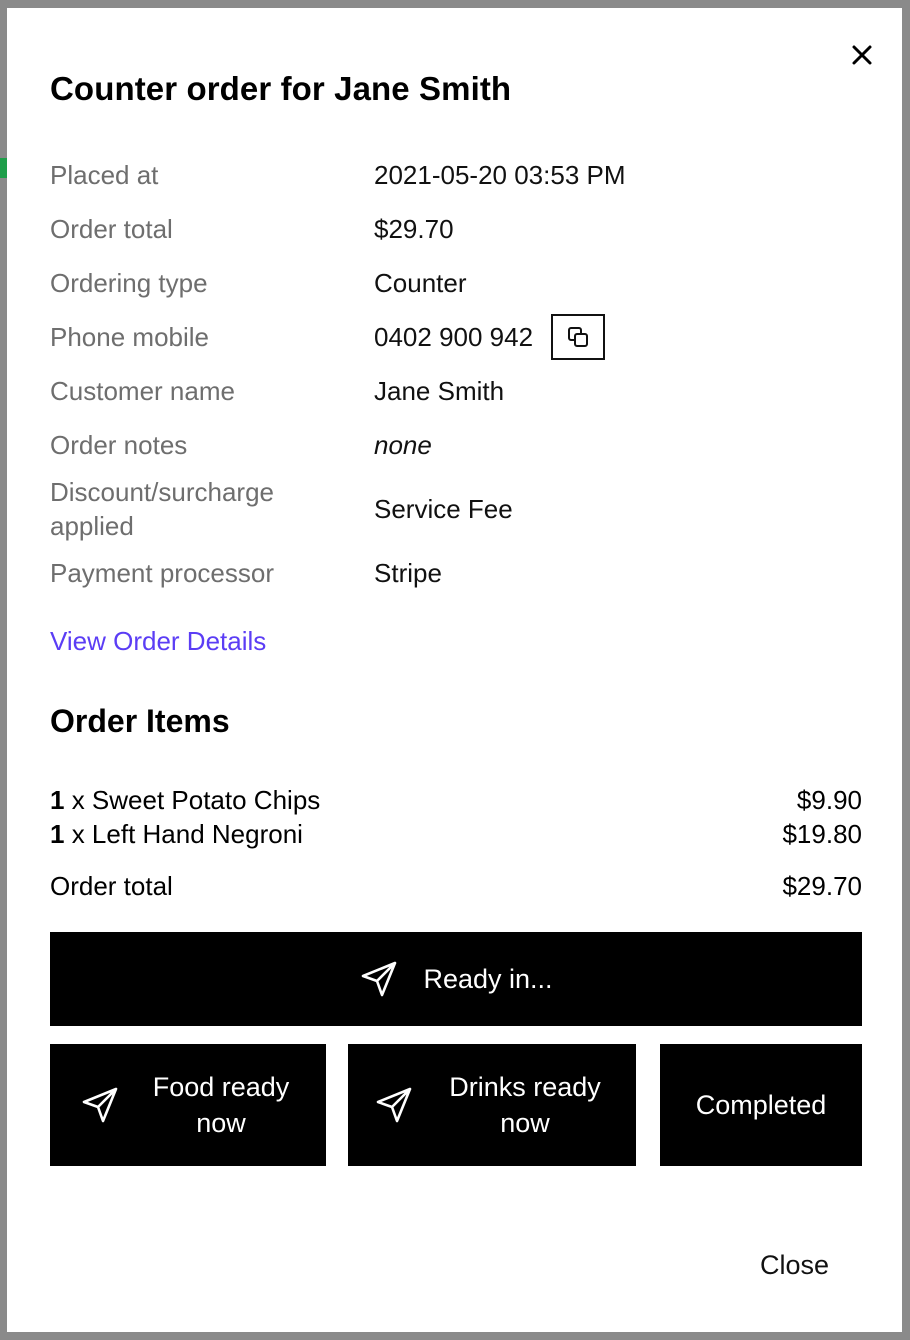  Describe the element at coordinates (525, 1123) in the screenshot. I see `drinks-ready-line2: now` at that location.